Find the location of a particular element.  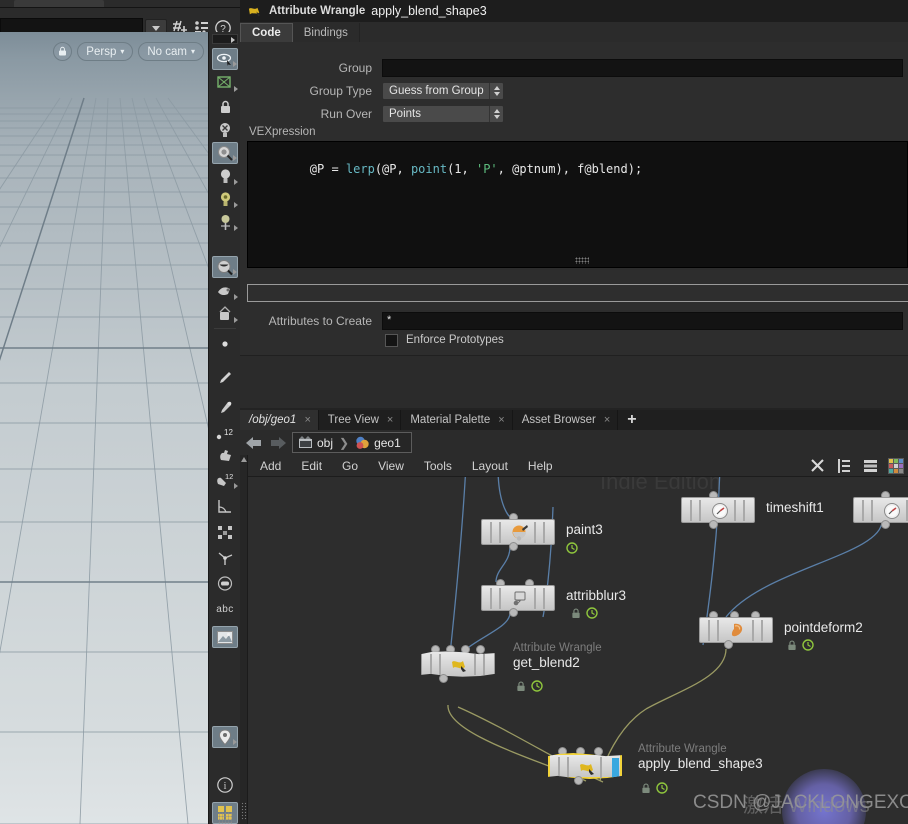

breadcrumb-geo1: geo1 is located at coordinates (378, 443).